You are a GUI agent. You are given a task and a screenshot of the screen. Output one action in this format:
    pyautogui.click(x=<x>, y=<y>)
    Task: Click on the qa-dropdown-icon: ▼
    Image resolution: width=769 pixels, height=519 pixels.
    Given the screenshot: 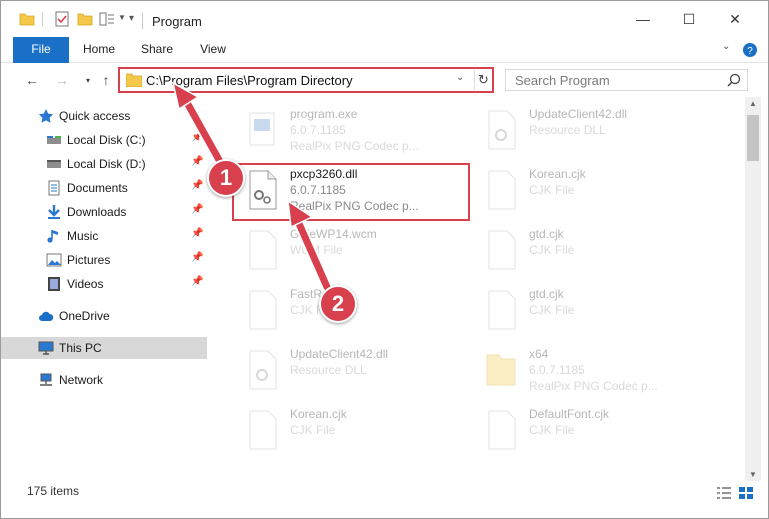 What is the action you would take?
    pyautogui.click(x=122, y=17)
    